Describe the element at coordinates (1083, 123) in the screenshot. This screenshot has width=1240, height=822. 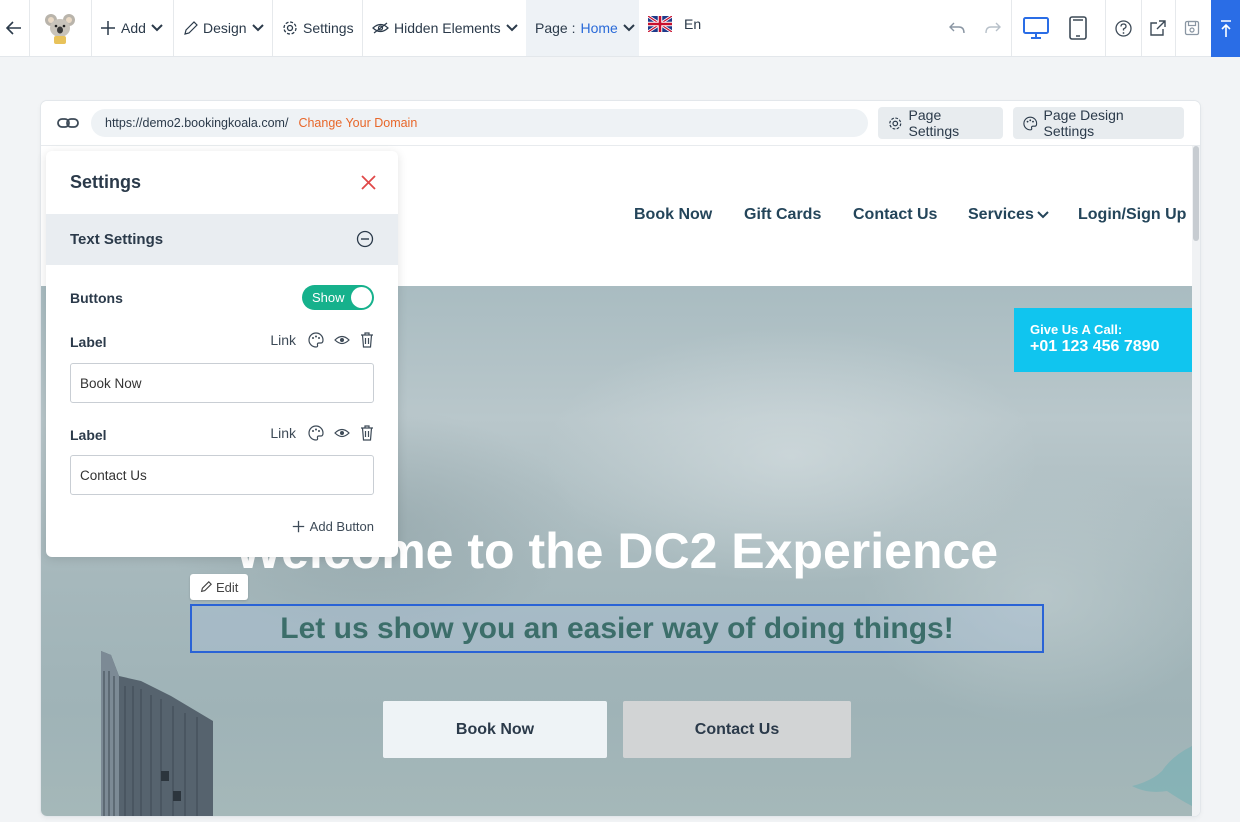
I see `page-design-settings-label: Page Design Settings` at that location.